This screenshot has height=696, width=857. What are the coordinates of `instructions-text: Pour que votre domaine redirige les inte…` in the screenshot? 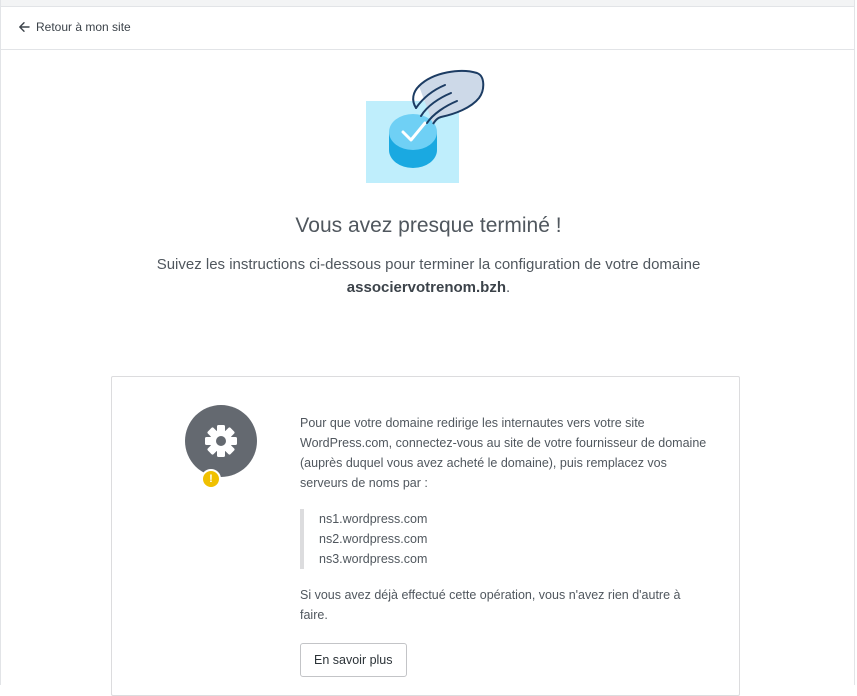 It's located at (503, 453).